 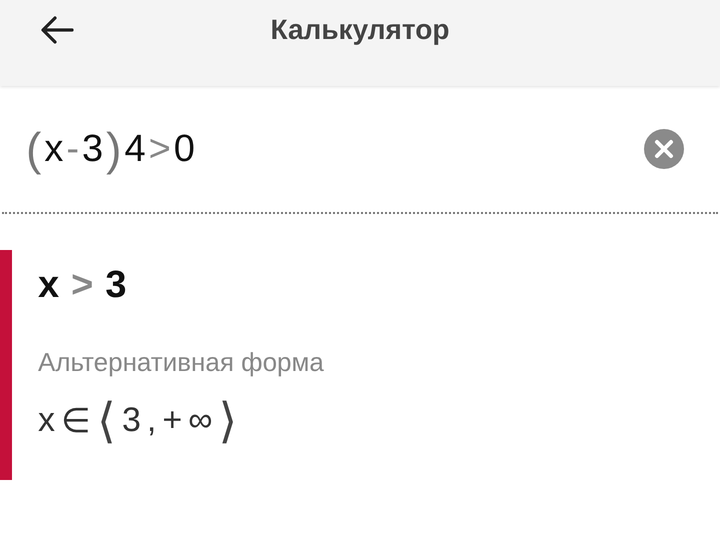 I want to click on back-button, so click(x=57, y=30).